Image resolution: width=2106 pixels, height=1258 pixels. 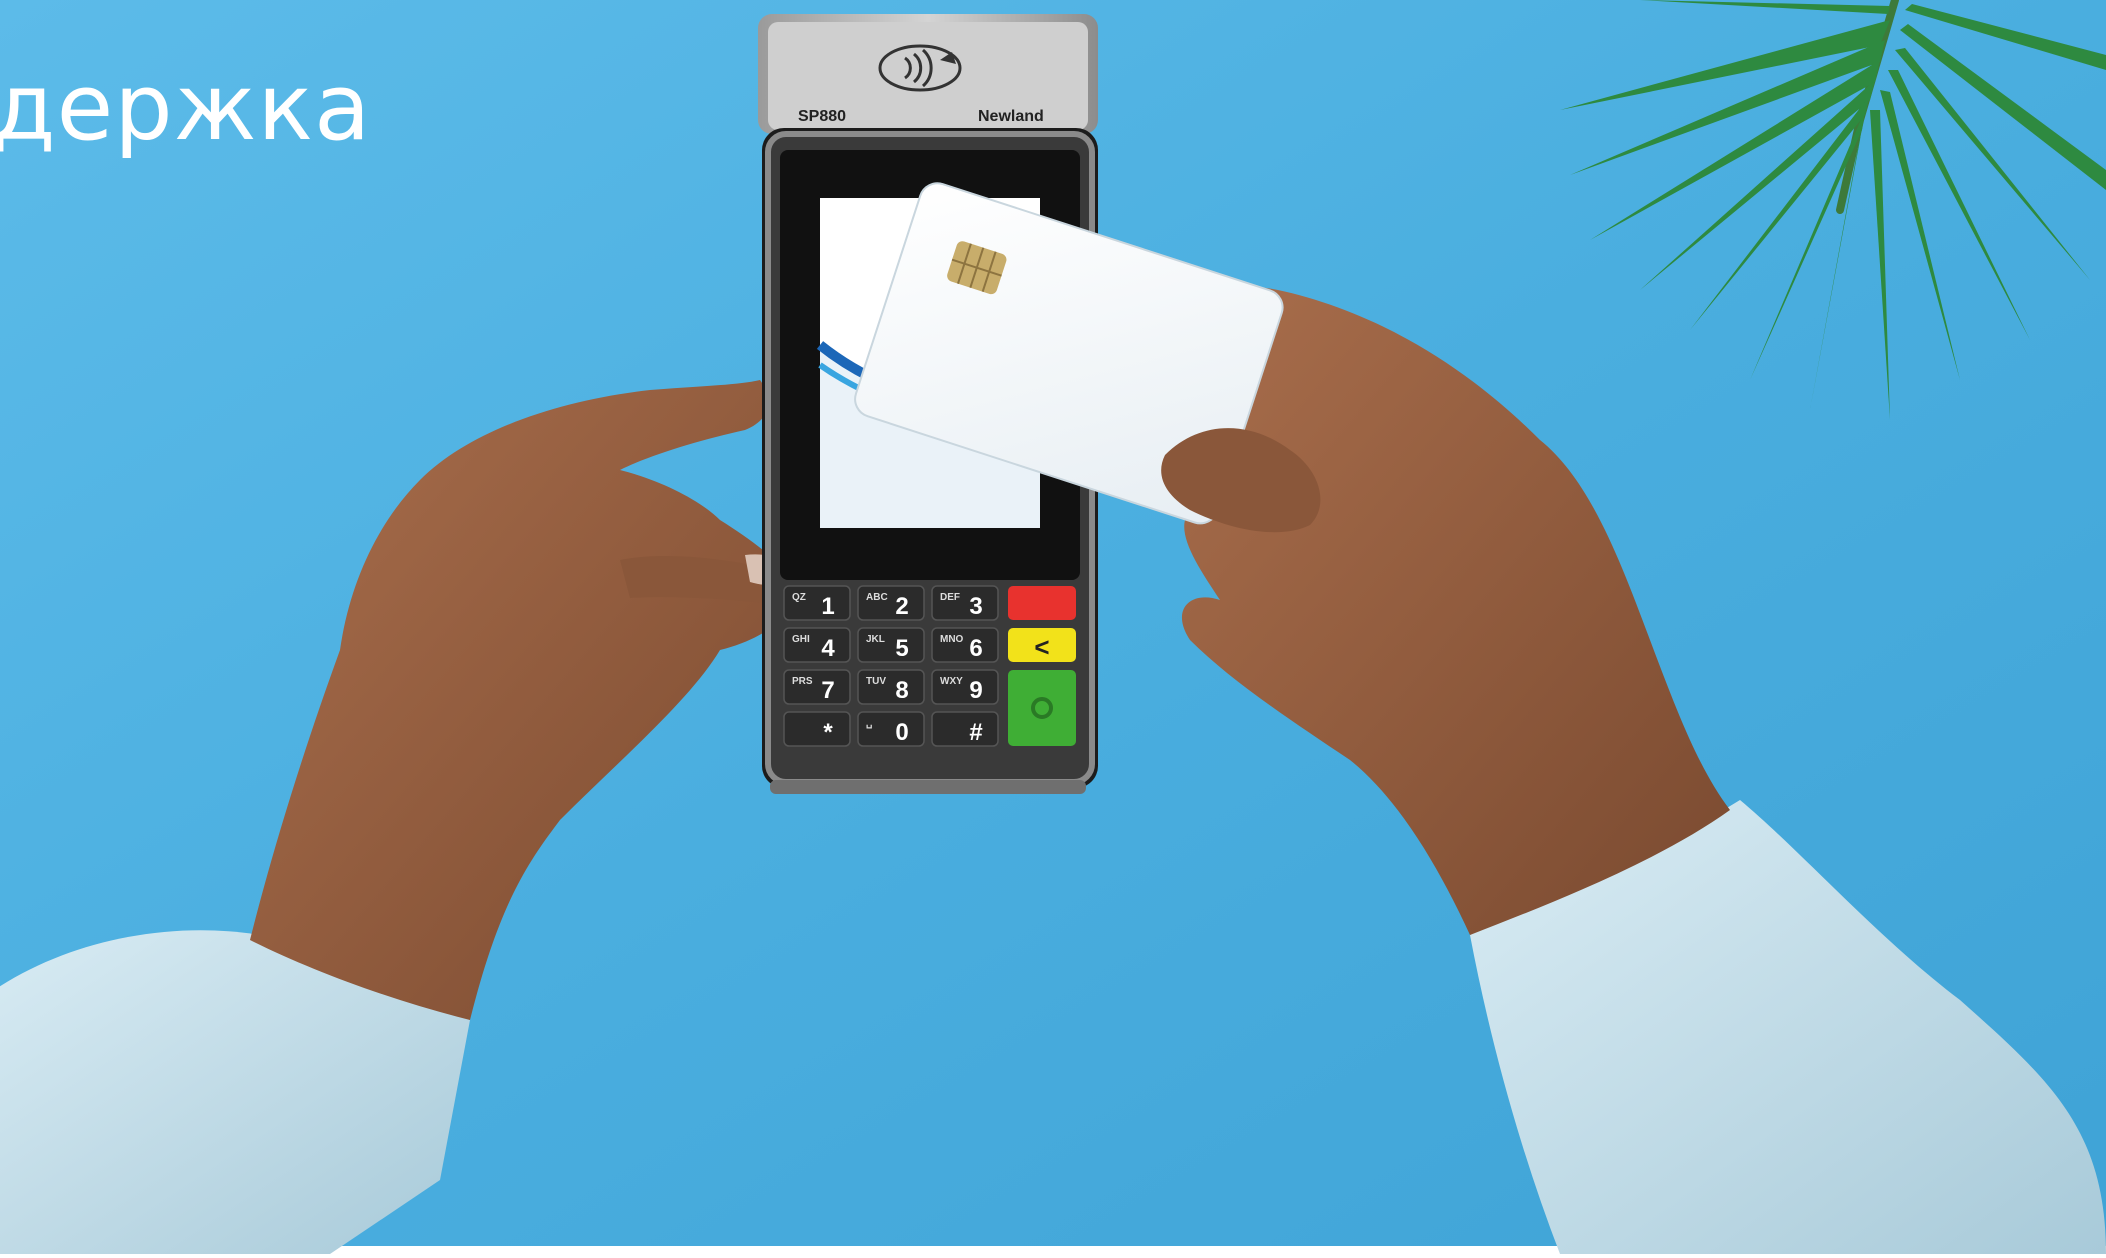 What do you see at coordinates (975, 606) in the screenshot?
I see `key-digit: 3` at bounding box center [975, 606].